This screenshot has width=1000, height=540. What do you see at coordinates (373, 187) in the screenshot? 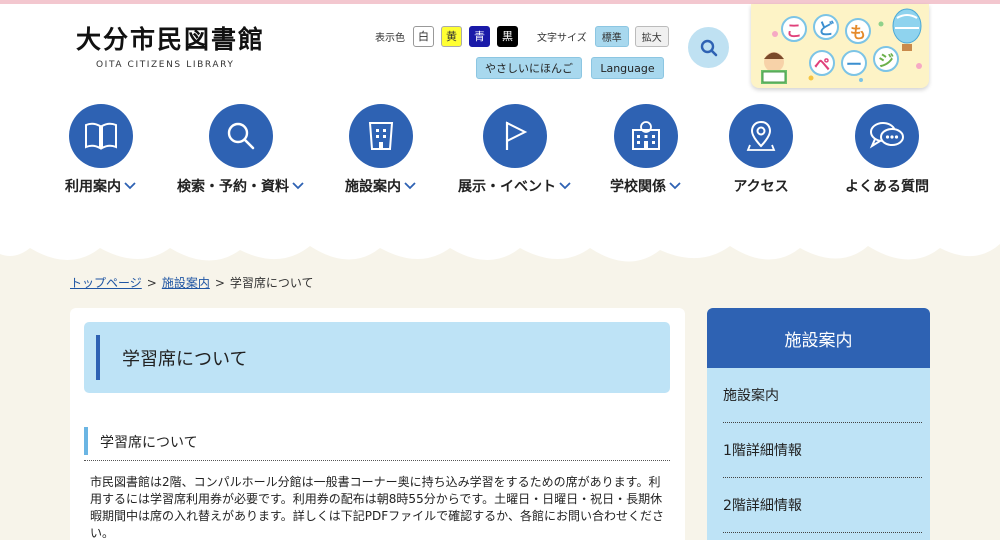
I see `nav-label: 施設案内` at bounding box center [373, 187].